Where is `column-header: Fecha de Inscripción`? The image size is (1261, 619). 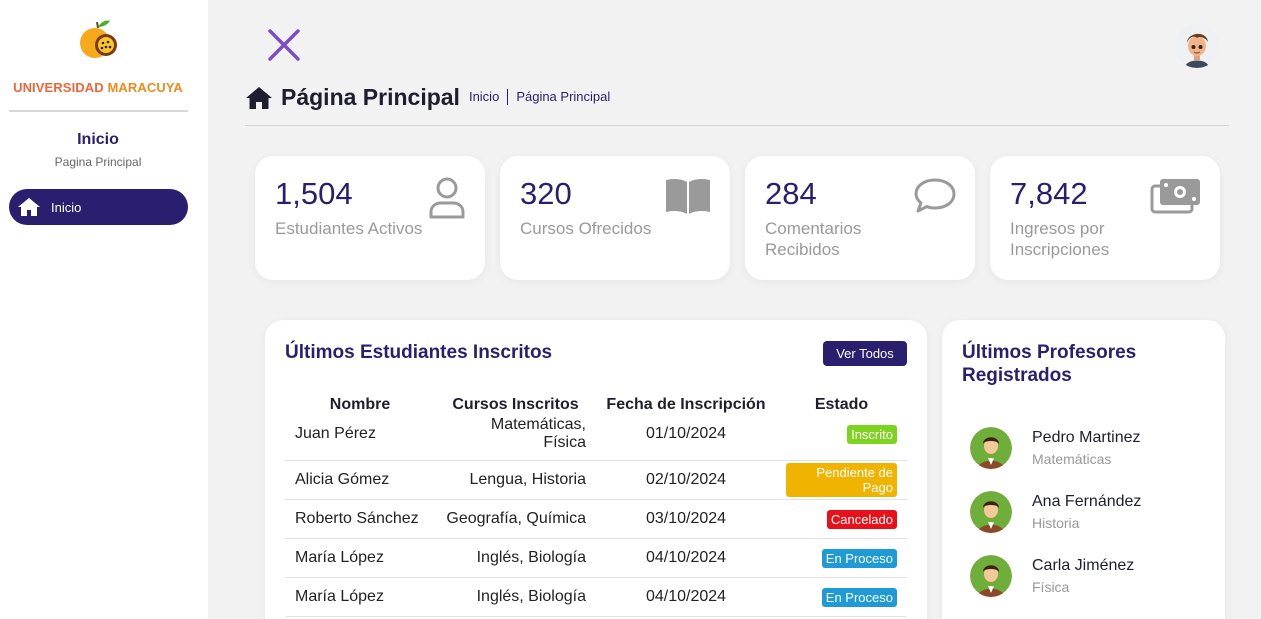 column-header: Fecha de Inscripción is located at coordinates (686, 404).